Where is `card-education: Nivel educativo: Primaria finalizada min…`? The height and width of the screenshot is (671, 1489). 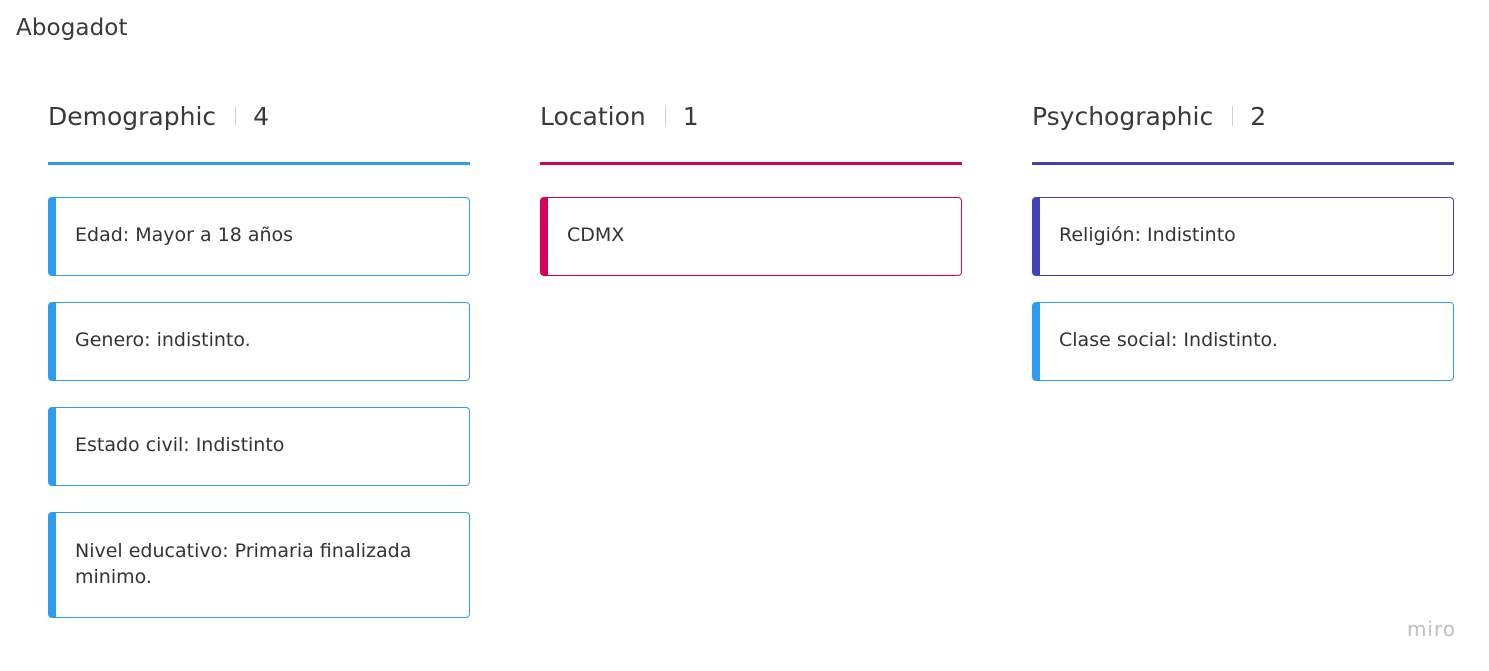 card-education: Nivel educativo: Primaria finalizada min… is located at coordinates (259, 565).